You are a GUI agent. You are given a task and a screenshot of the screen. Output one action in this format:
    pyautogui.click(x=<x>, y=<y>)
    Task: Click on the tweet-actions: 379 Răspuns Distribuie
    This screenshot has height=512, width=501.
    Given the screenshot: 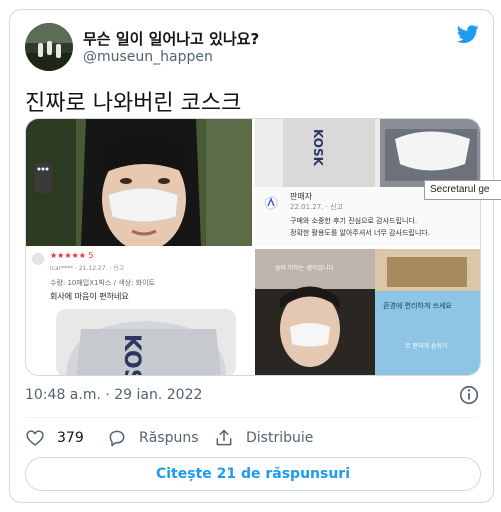 What is the action you would take?
    pyautogui.click(x=251, y=438)
    